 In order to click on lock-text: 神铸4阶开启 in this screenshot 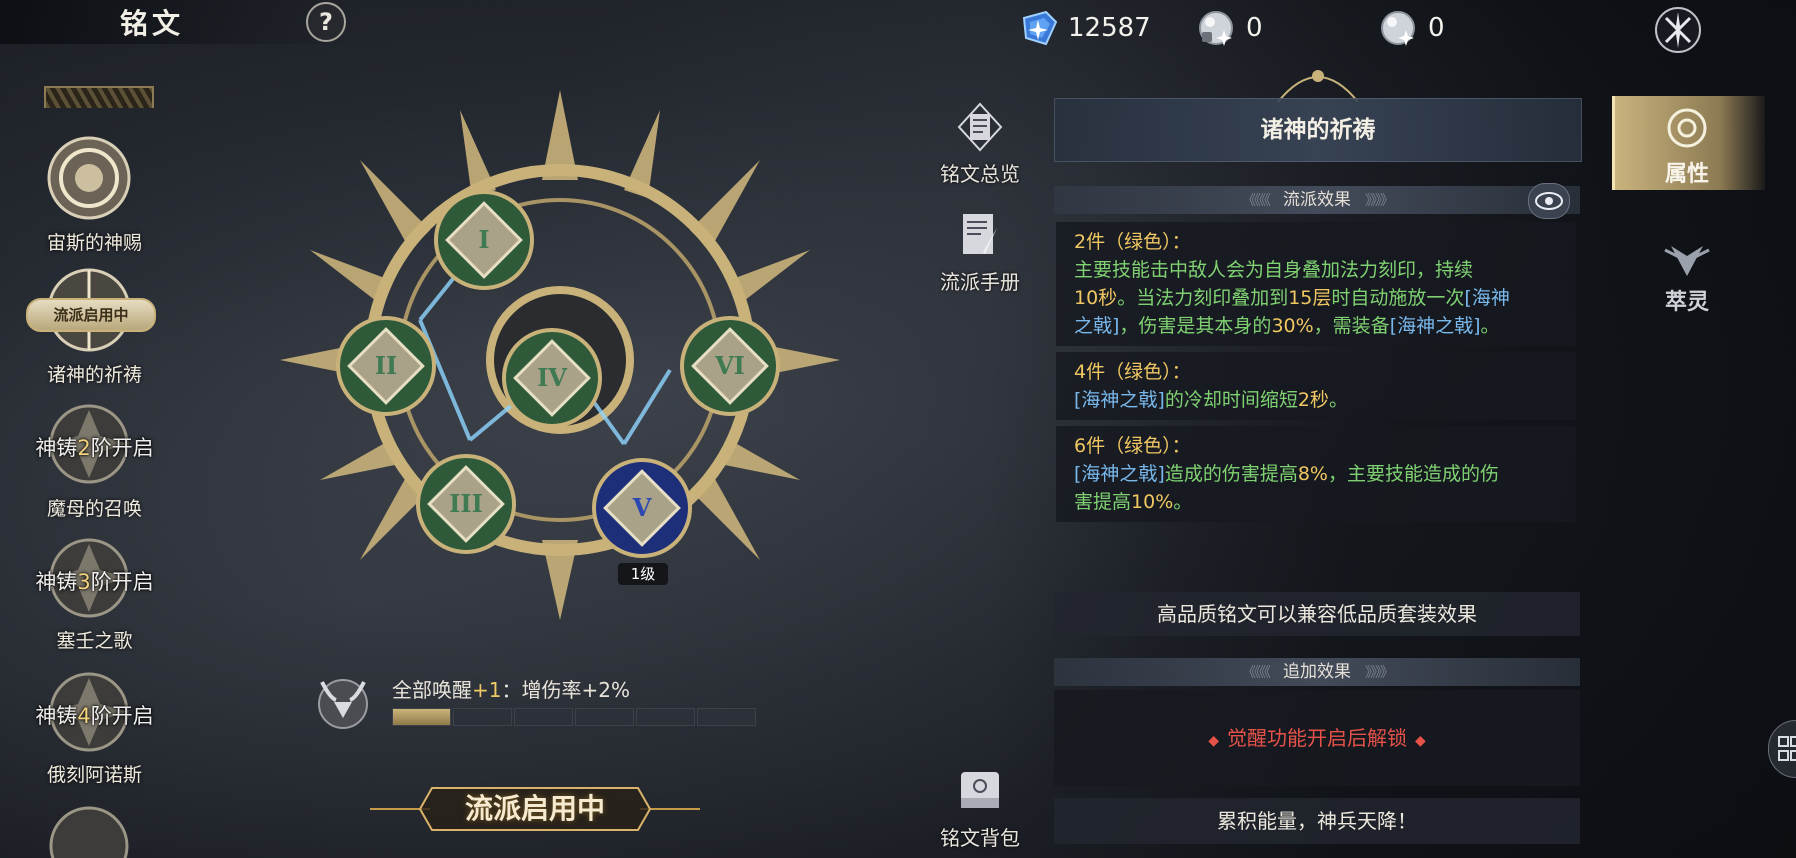, I will do `click(94, 716)`.